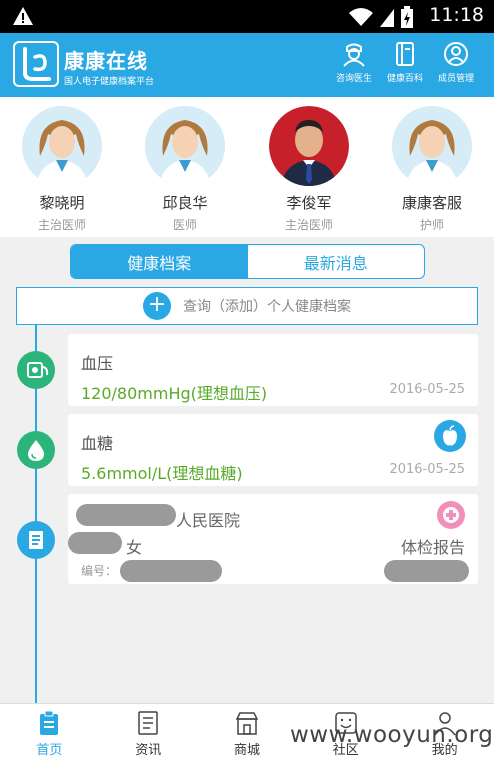  Describe the element at coordinates (405, 54) in the screenshot. I see `book-icon` at that location.